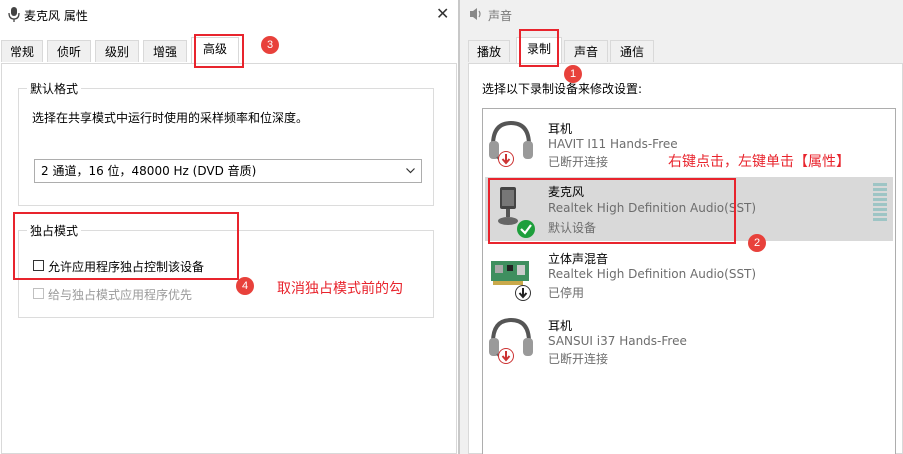  I want to click on sound-card-icon, so click(510, 273).